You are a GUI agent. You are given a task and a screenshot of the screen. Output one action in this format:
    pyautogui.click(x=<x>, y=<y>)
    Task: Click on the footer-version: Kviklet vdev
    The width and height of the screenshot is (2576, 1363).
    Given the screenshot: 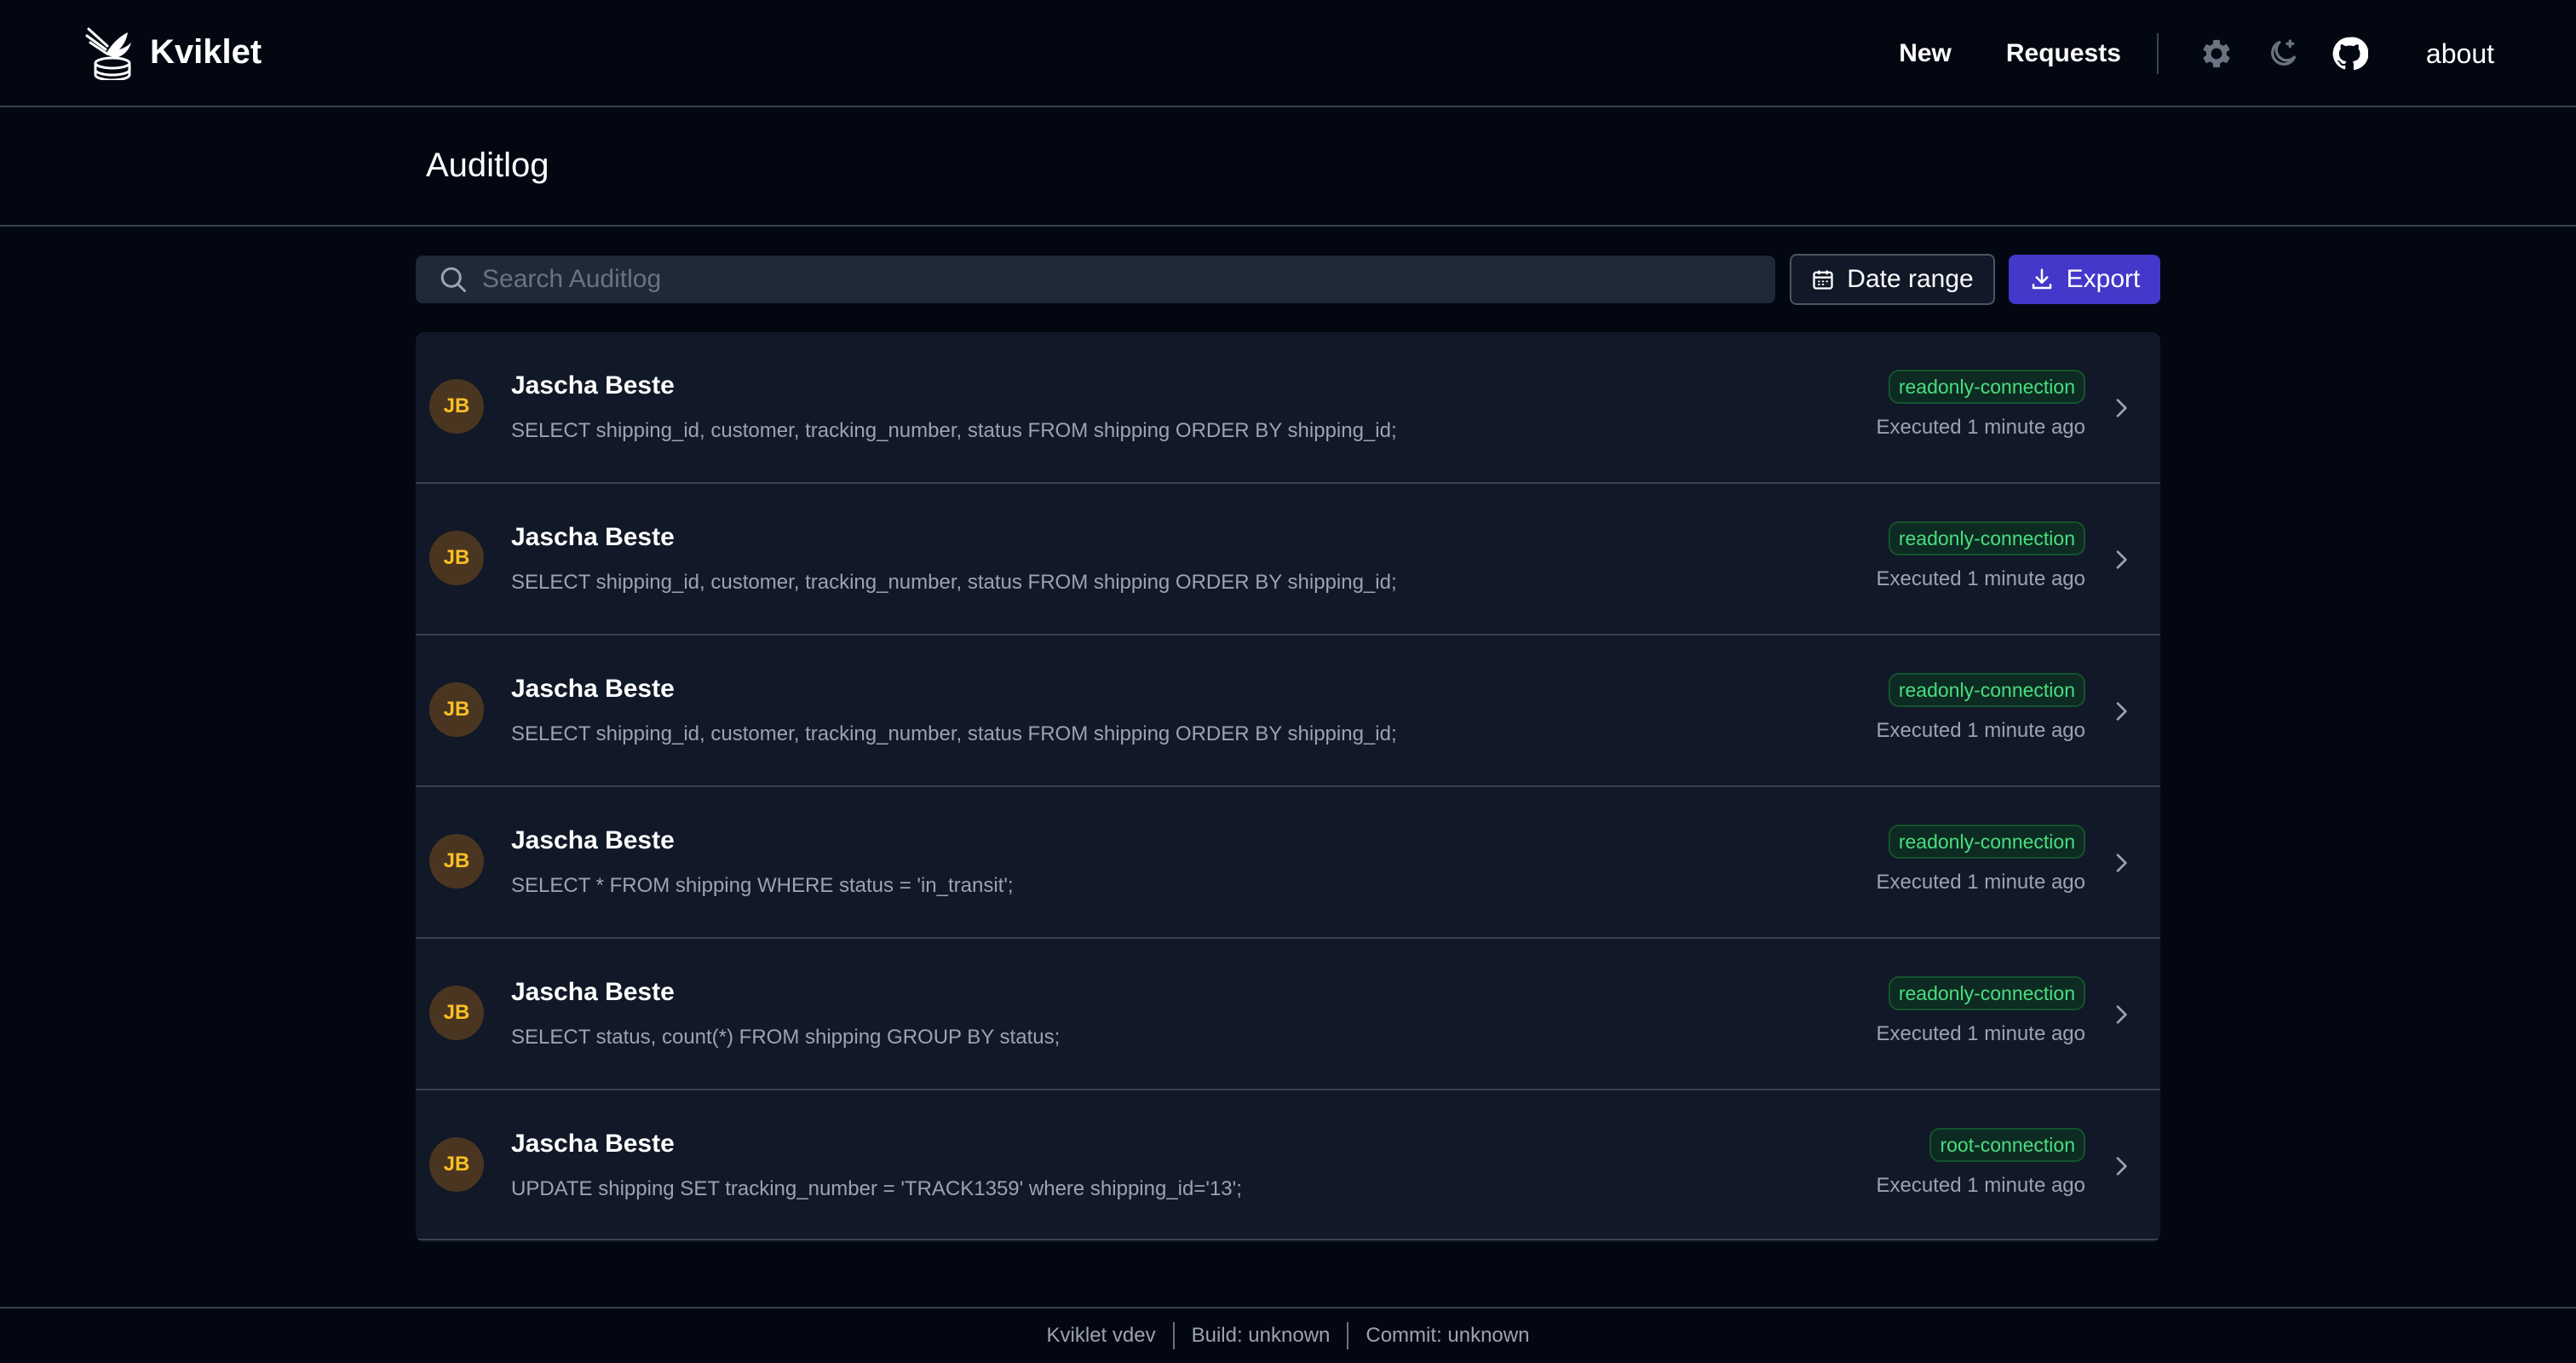 What is the action you would take?
    pyautogui.click(x=1101, y=1336)
    